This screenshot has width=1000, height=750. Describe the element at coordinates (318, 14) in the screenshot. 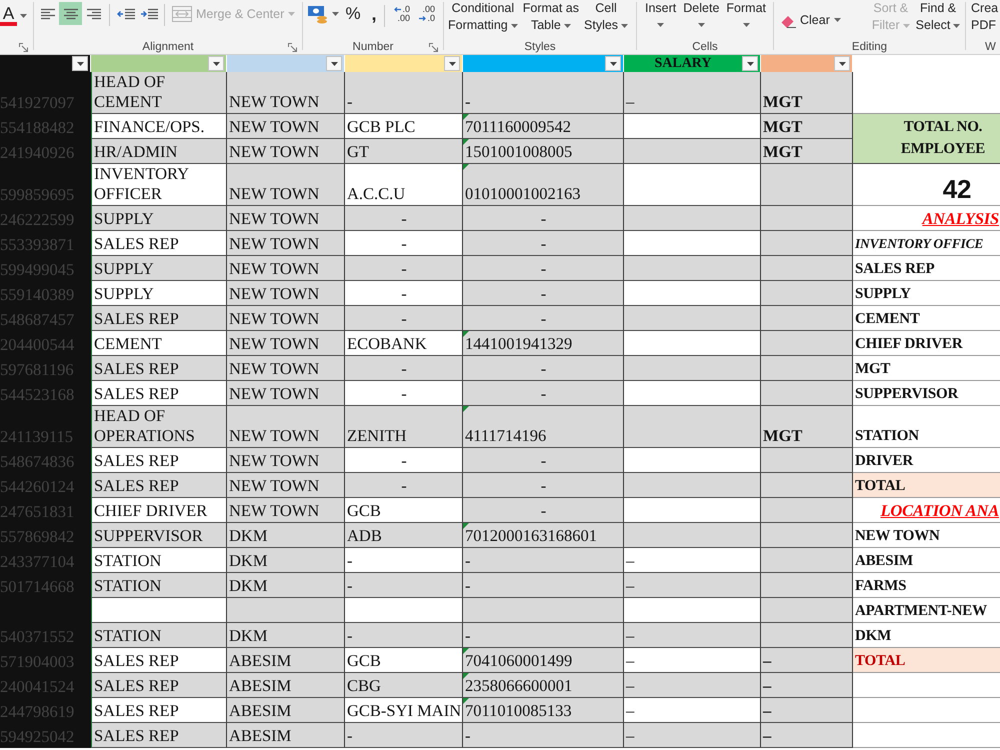

I see `money-icon` at that location.